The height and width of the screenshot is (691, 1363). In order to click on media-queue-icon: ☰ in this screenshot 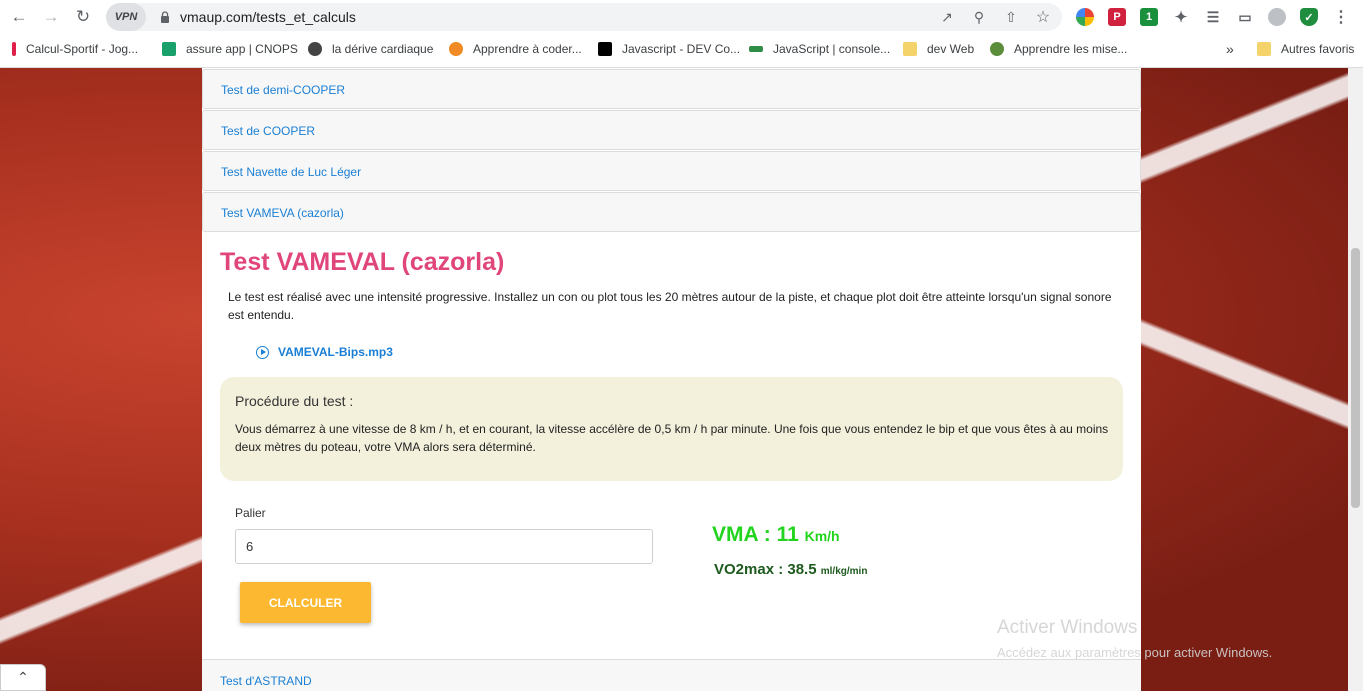, I will do `click(1213, 17)`.